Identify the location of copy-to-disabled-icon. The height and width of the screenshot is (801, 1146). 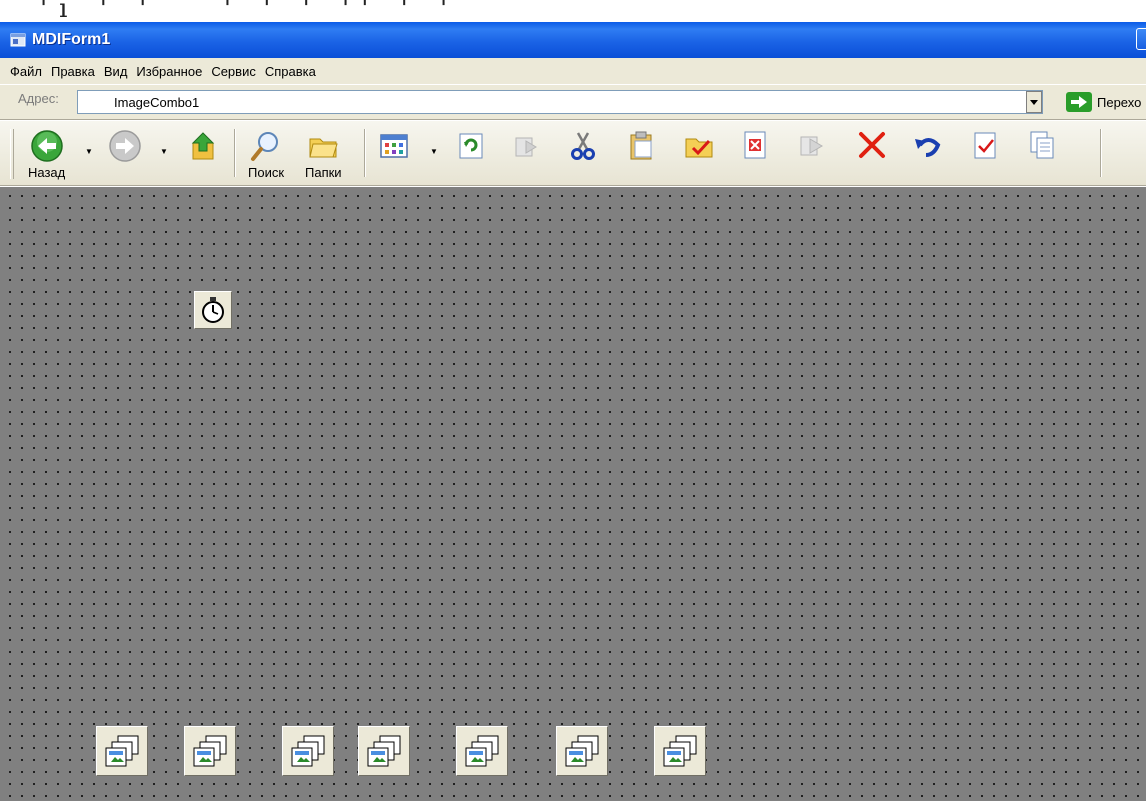
(526, 147).